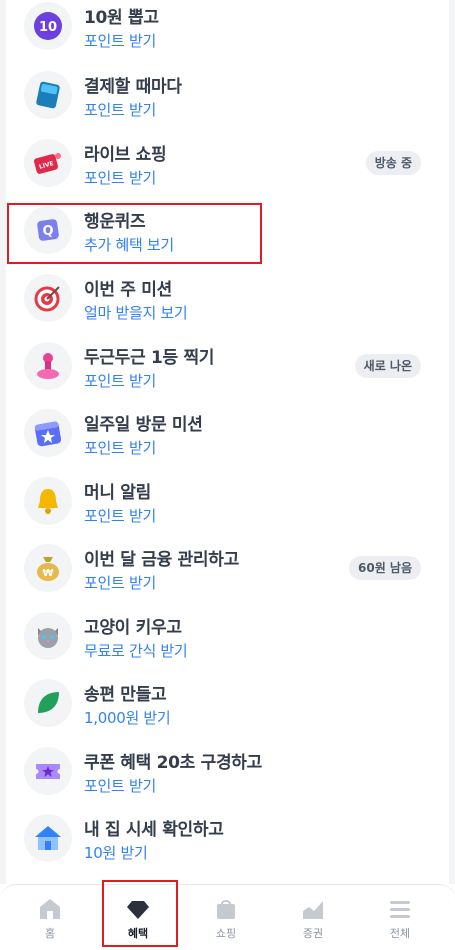  I want to click on coupon-icon, so click(48, 771).